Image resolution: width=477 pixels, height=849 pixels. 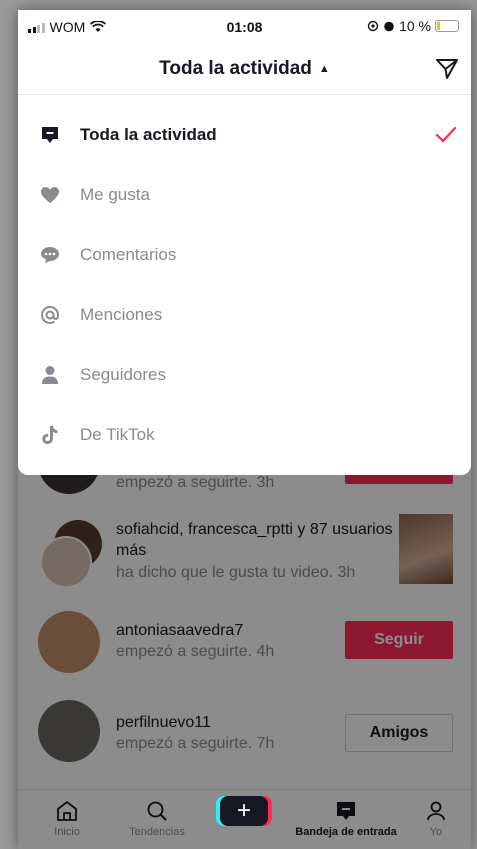 I want to click on plus-icon: +, so click(x=244, y=811).